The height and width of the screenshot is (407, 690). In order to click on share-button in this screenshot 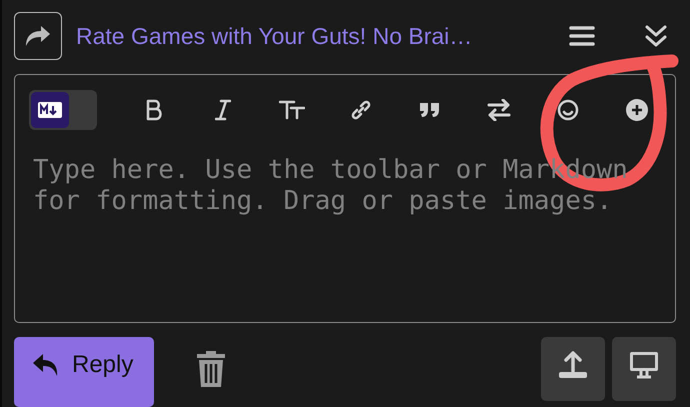, I will do `click(38, 36)`.